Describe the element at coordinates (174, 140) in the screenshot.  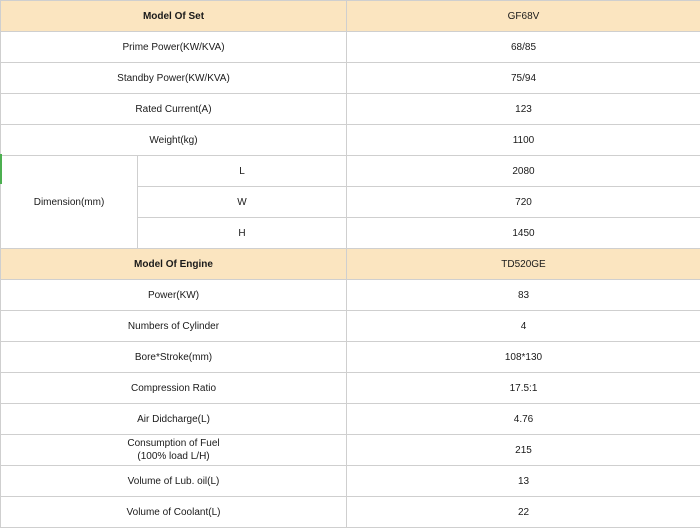
I see `row-label: Weight(kg)` at that location.